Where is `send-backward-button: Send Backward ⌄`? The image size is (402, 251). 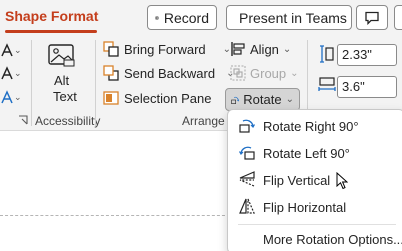 send-backward-button: Send Backward ⌄ is located at coordinates (168, 73).